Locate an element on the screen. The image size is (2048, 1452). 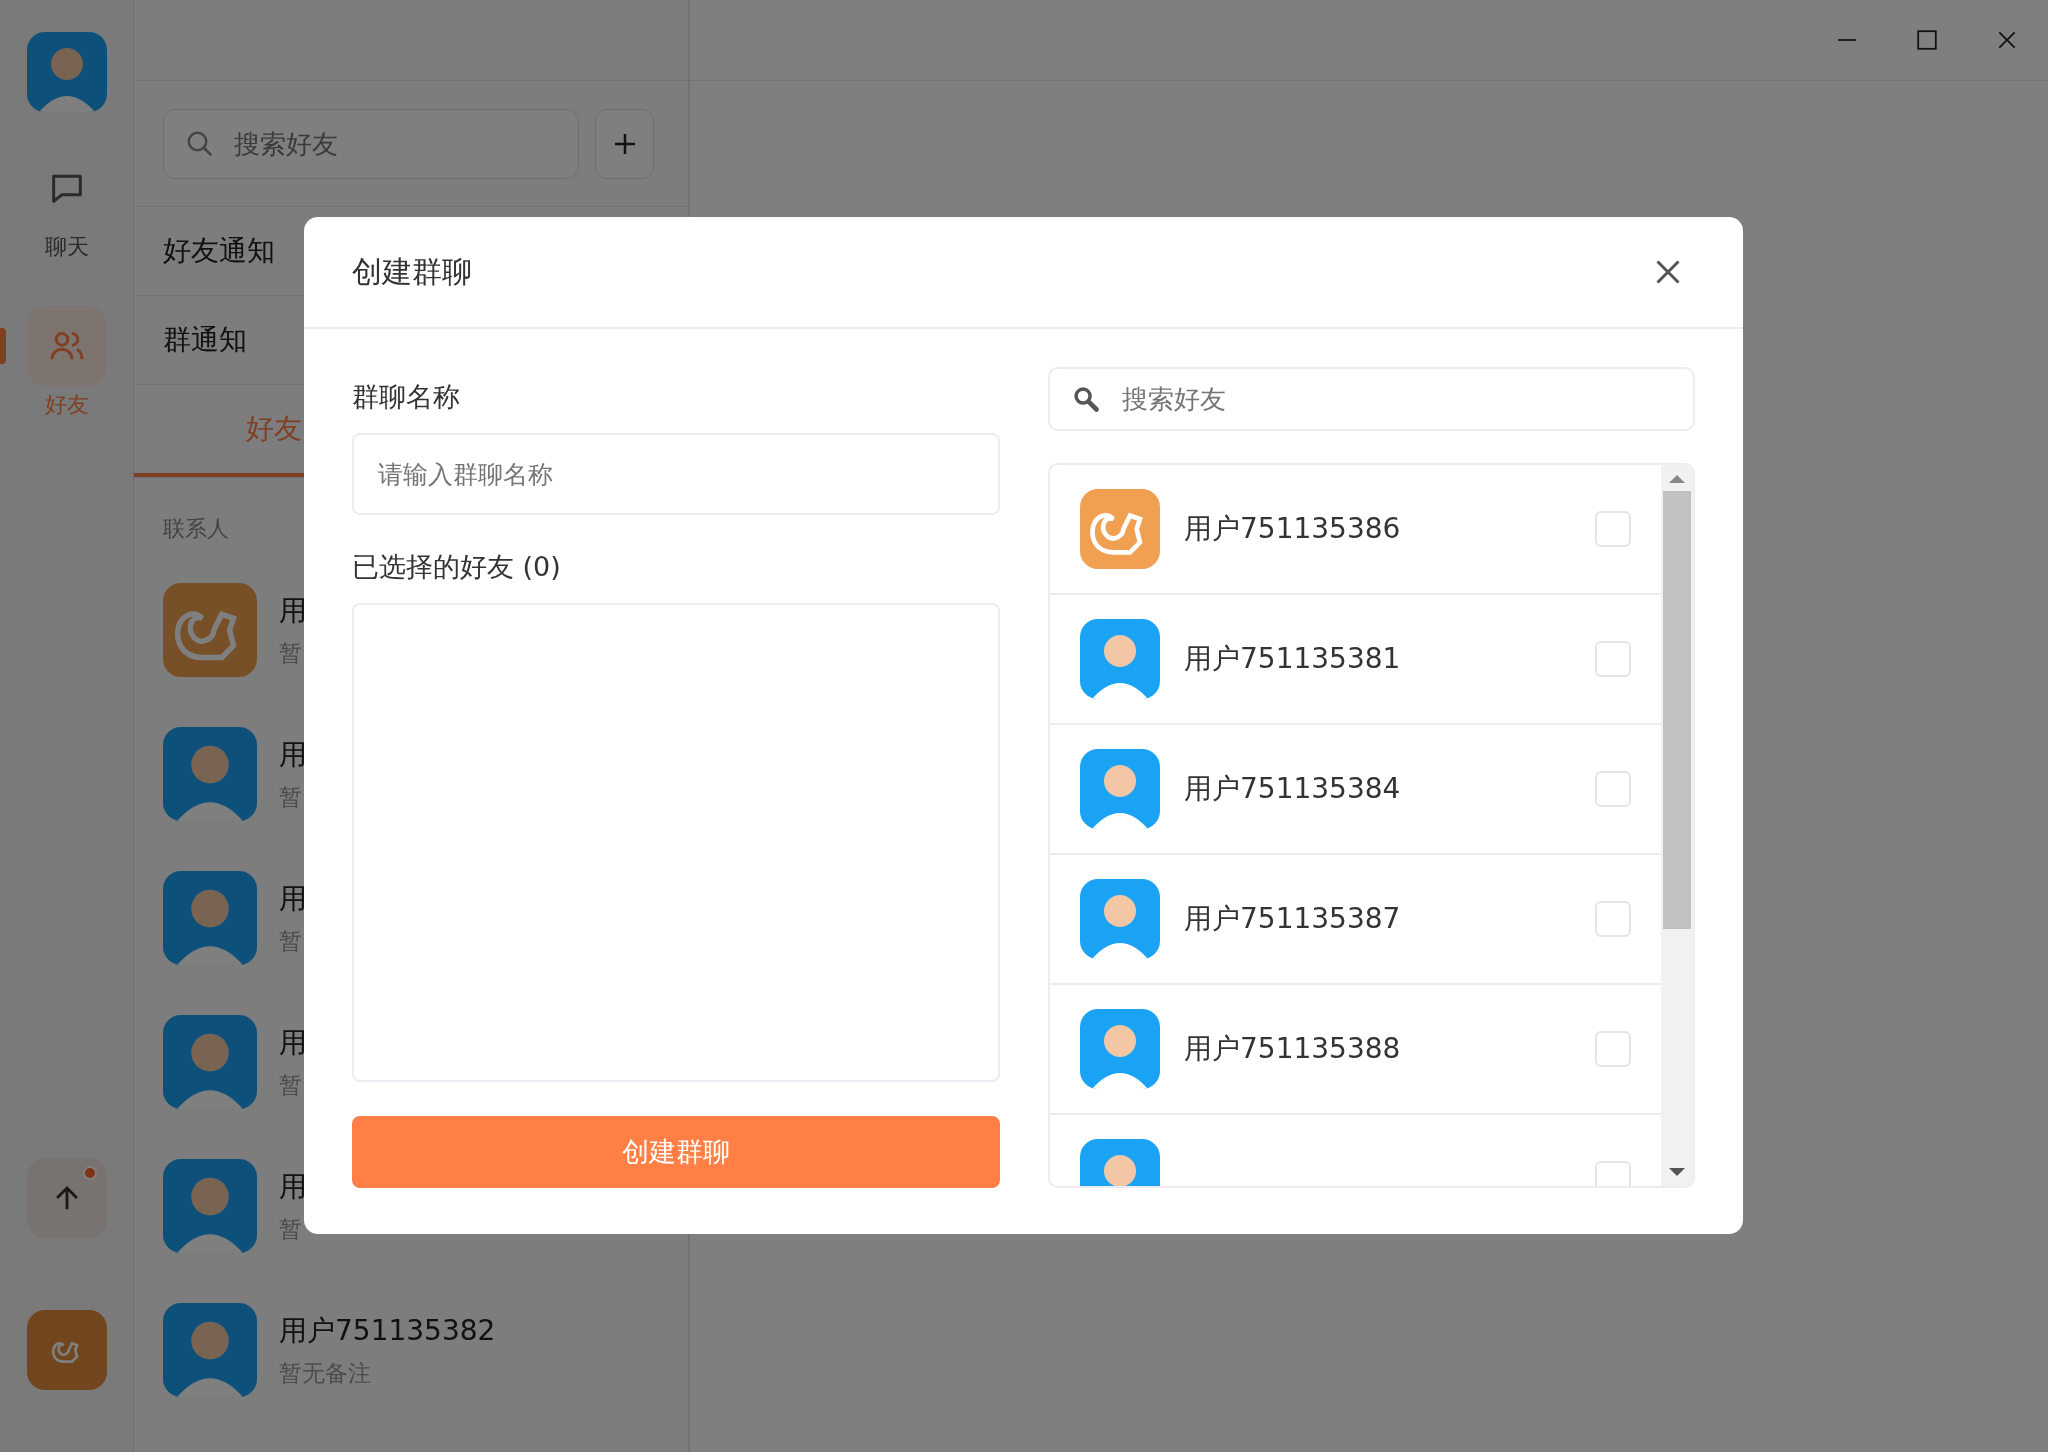
contact-name: 用户751135382 is located at coordinates (387, 1330).